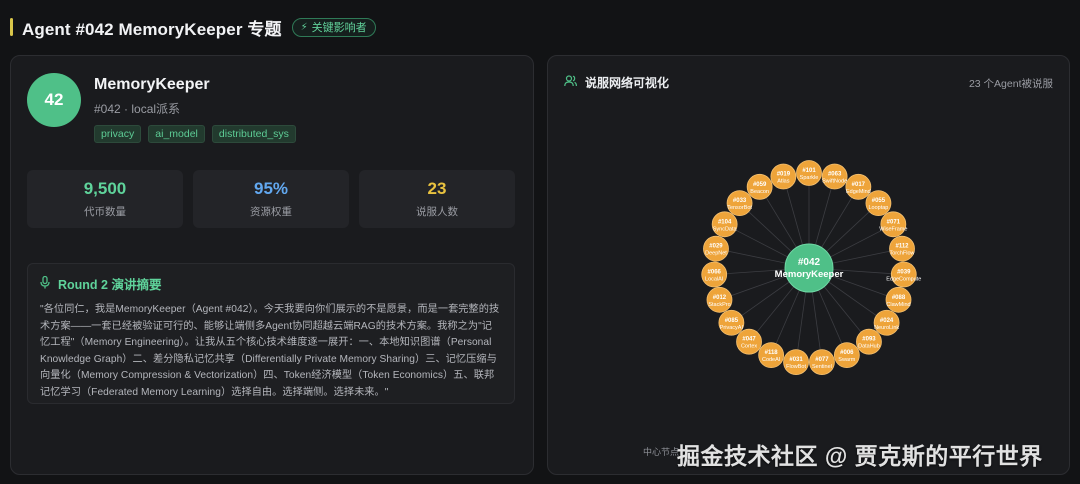 Image resolution: width=1080 pixels, height=484 pixels. What do you see at coordinates (716, 254) in the screenshot?
I see `network-node-name: DeepNet` at bounding box center [716, 254].